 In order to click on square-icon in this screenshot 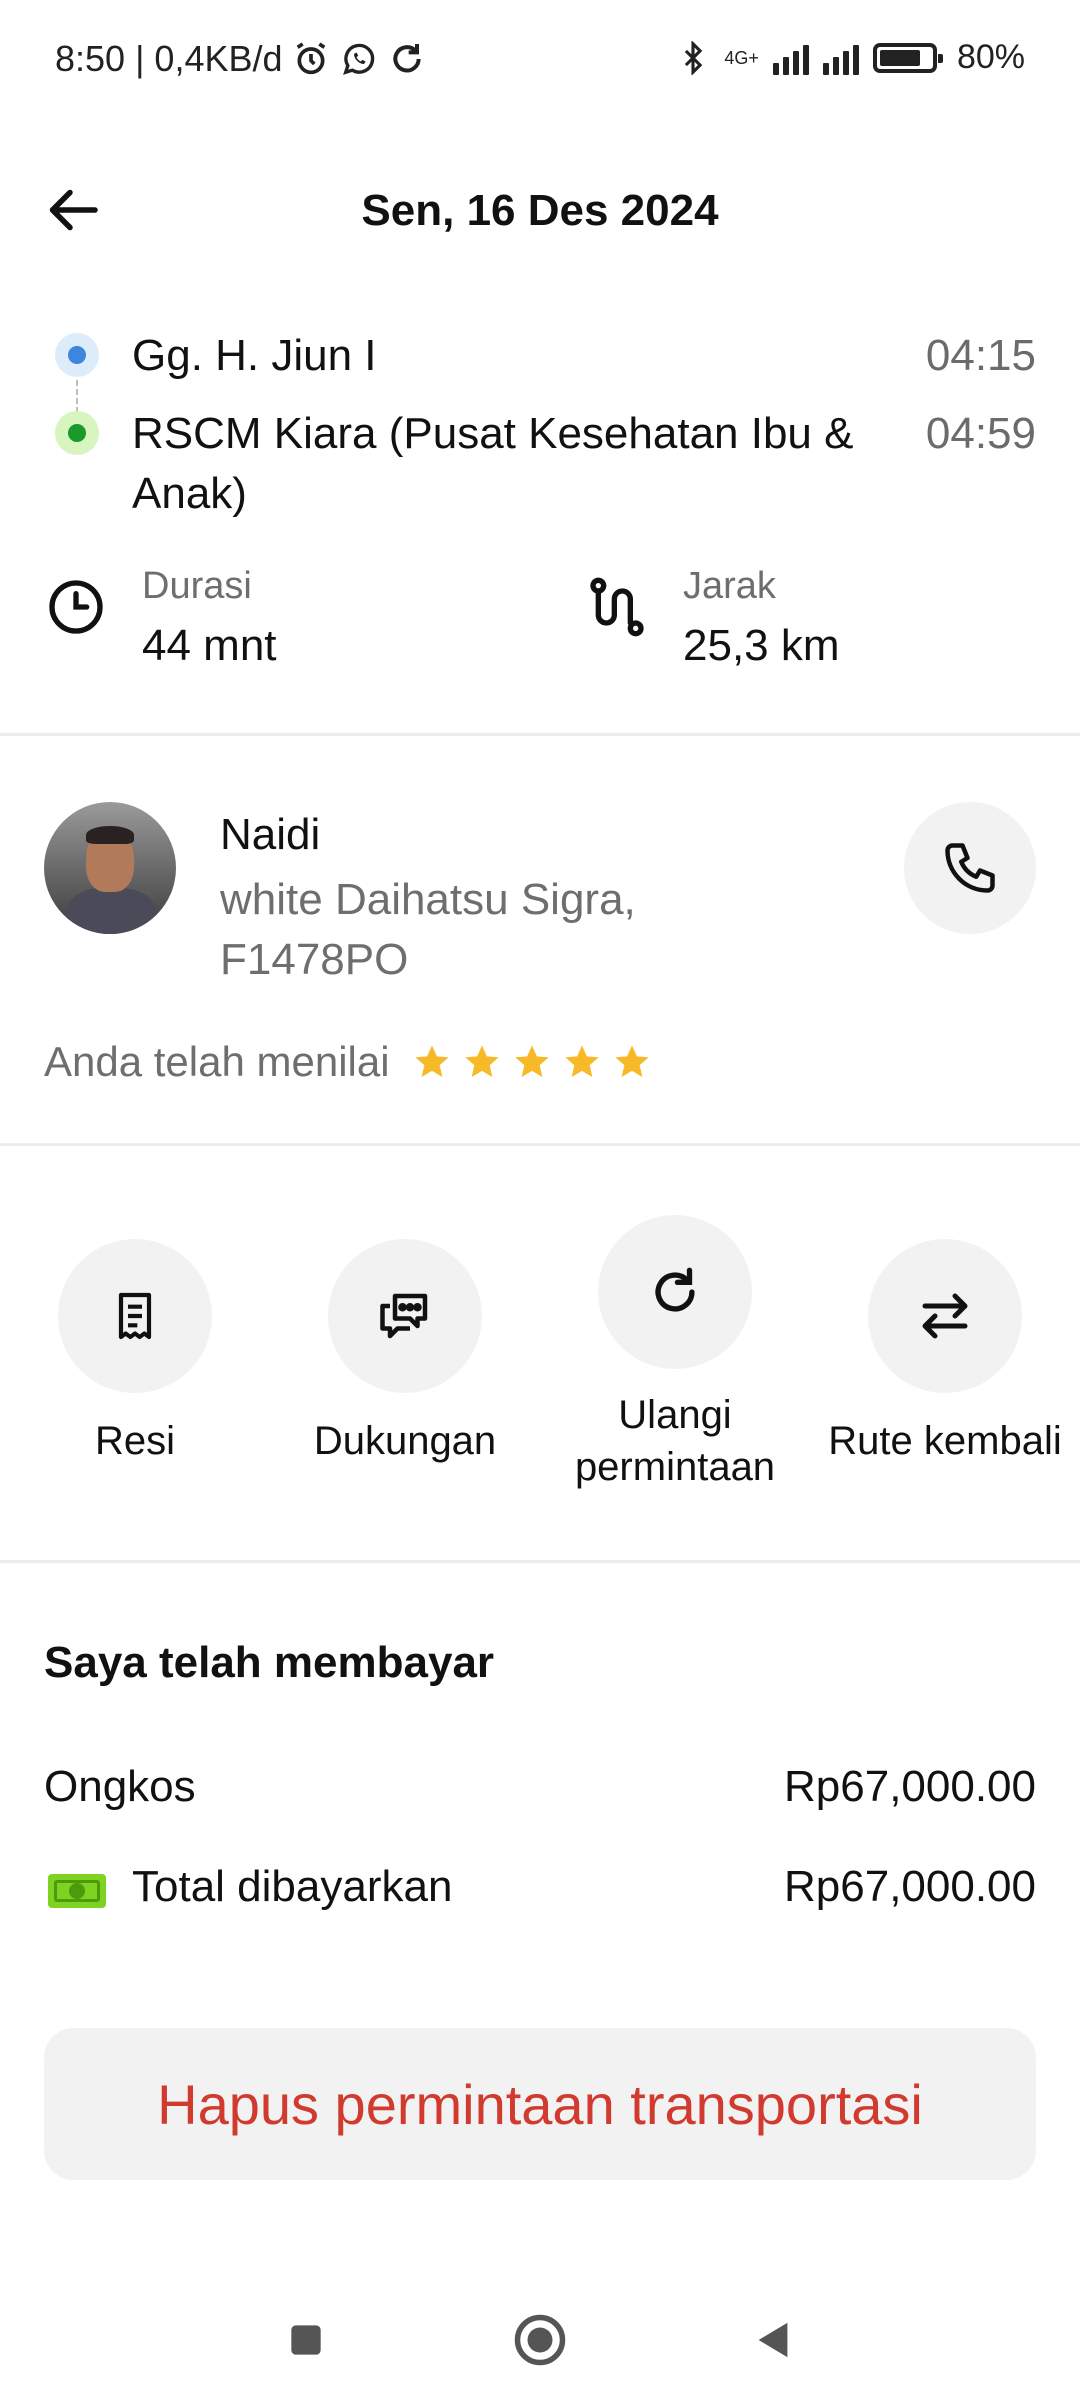, I will do `click(306, 2340)`.